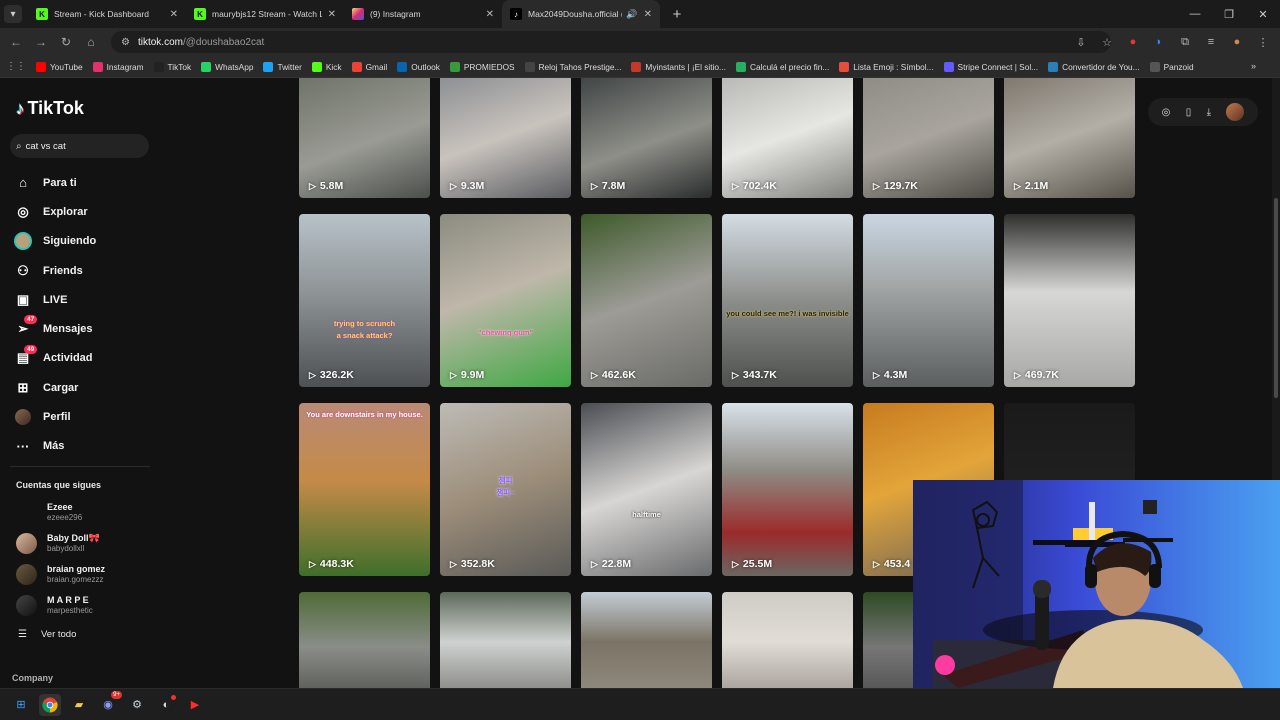 This screenshot has width=1280, height=720. What do you see at coordinates (55, 299) in the screenshot?
I see `nav-item-live: ▣ LIVE` at bounding box center [55, 299].